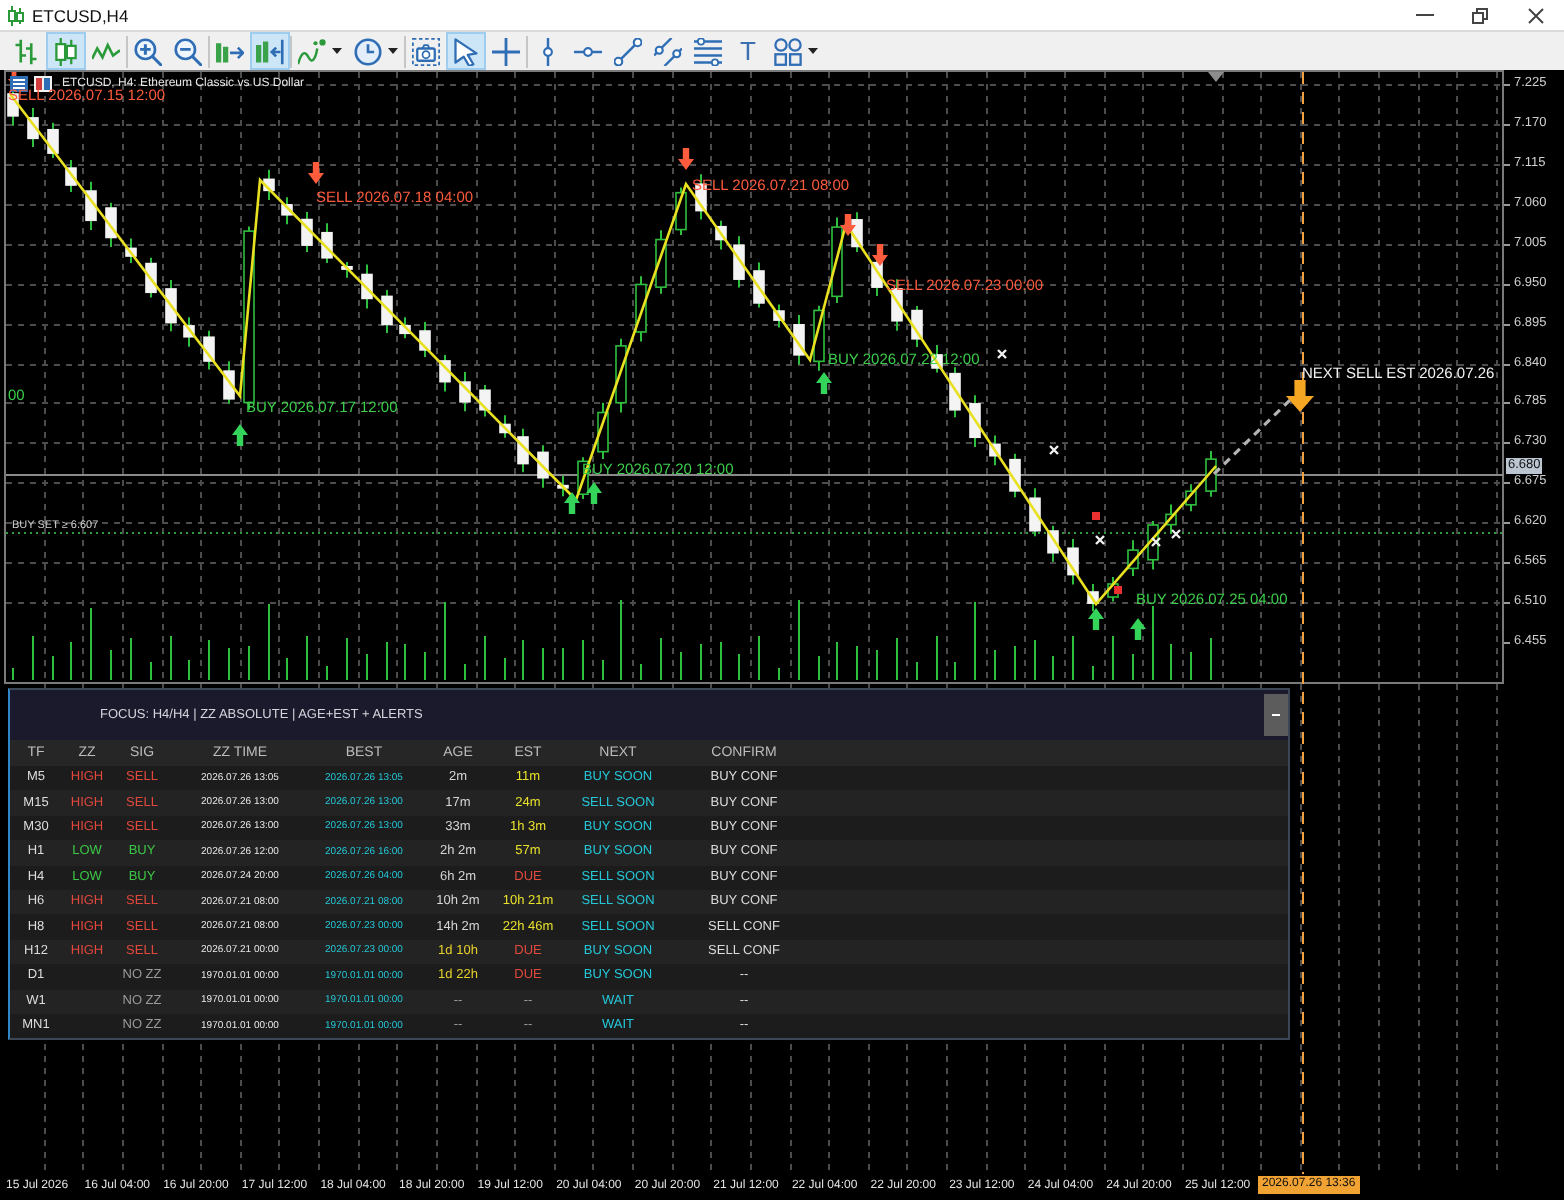 The height and width of the screenshot is (1200, 1564). I want to click on zoom-in-button, so click(148, 51).